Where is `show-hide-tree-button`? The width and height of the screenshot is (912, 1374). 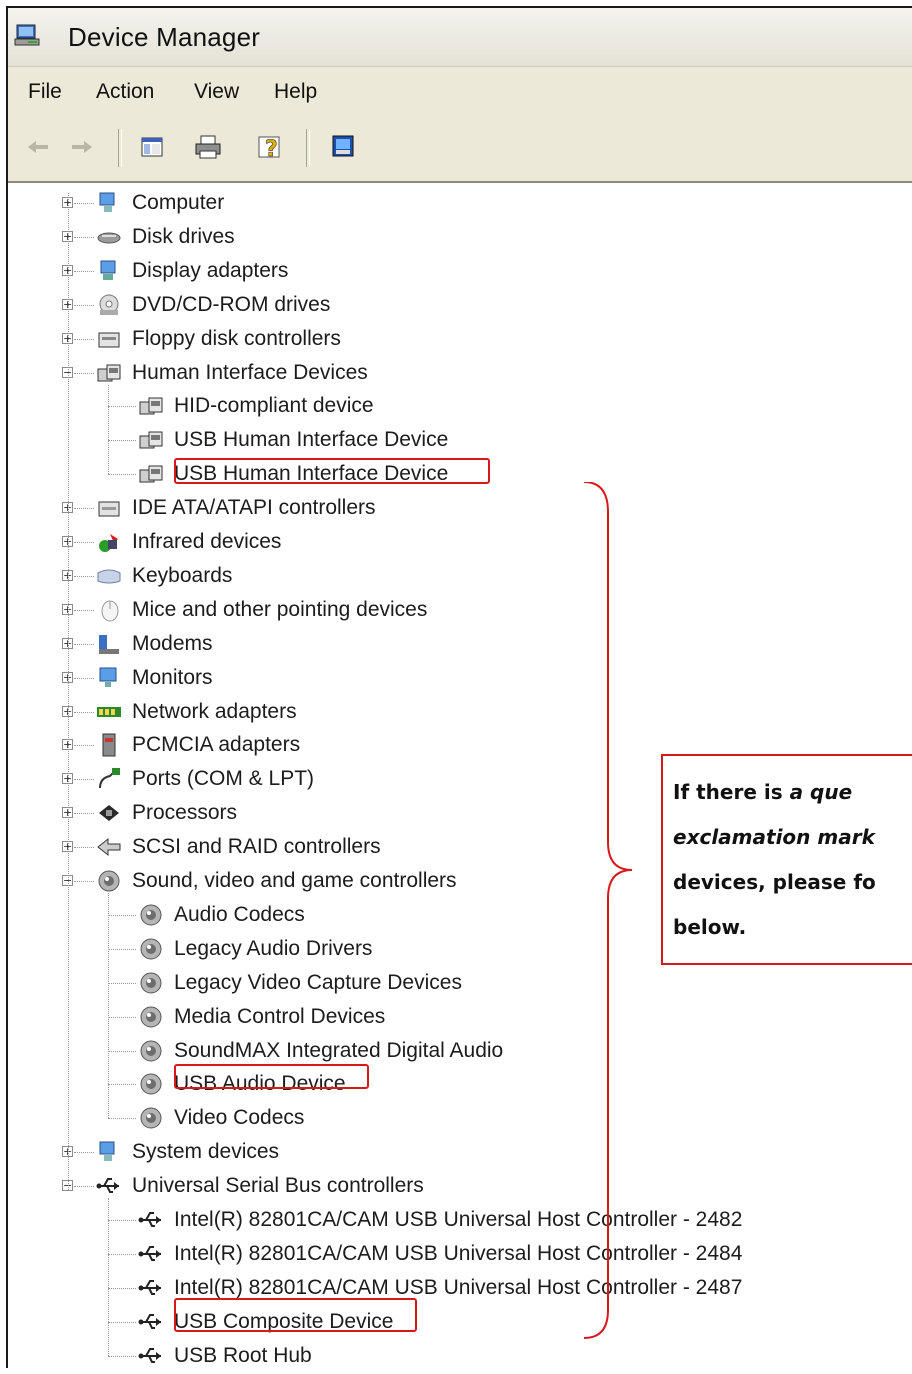
show-hide-tree-button is located at coordinates (152, 147).